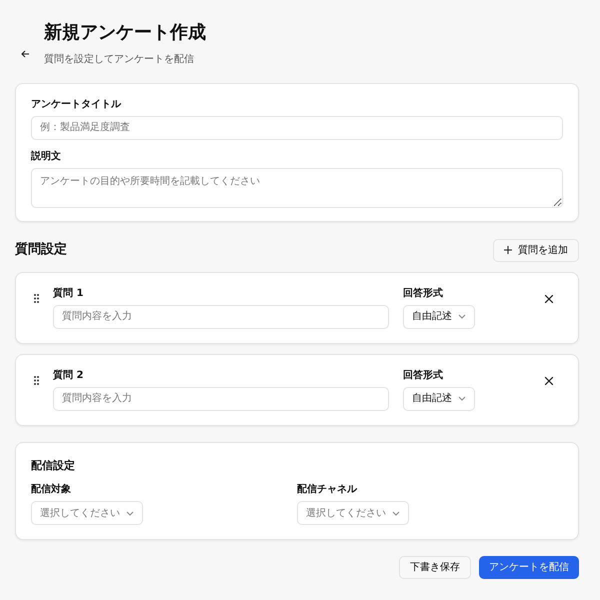  What do you see at coordinates (297, 128) in the screenshot?
I see `input-field: 例：製品満足度調査` at bounding box center [297, 128].